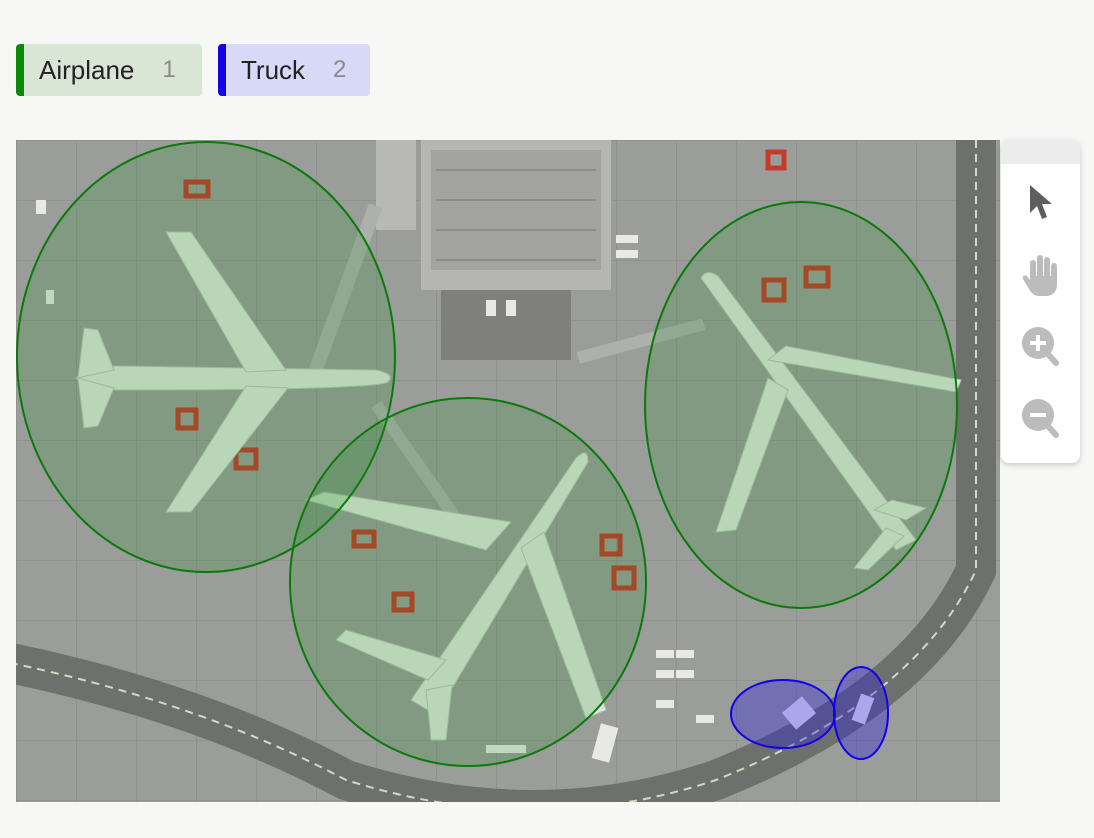  Describe the element at coordinates (20, 70) in the screenshot. I see `airplane-color-bar` at that location.